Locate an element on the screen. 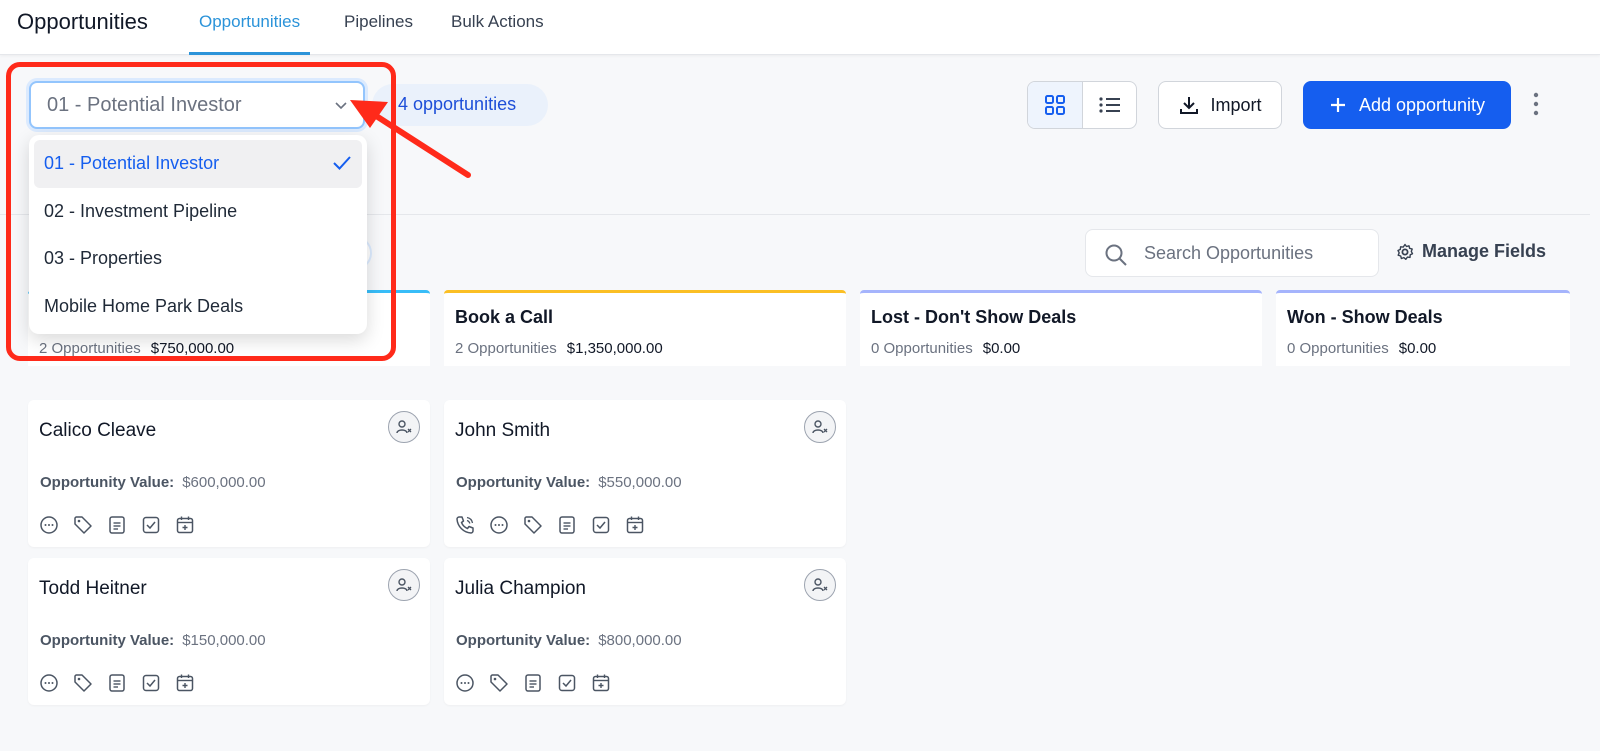  card-value-line: Opportunity Value: $550,000.00 is located at coordinates (569, 482).